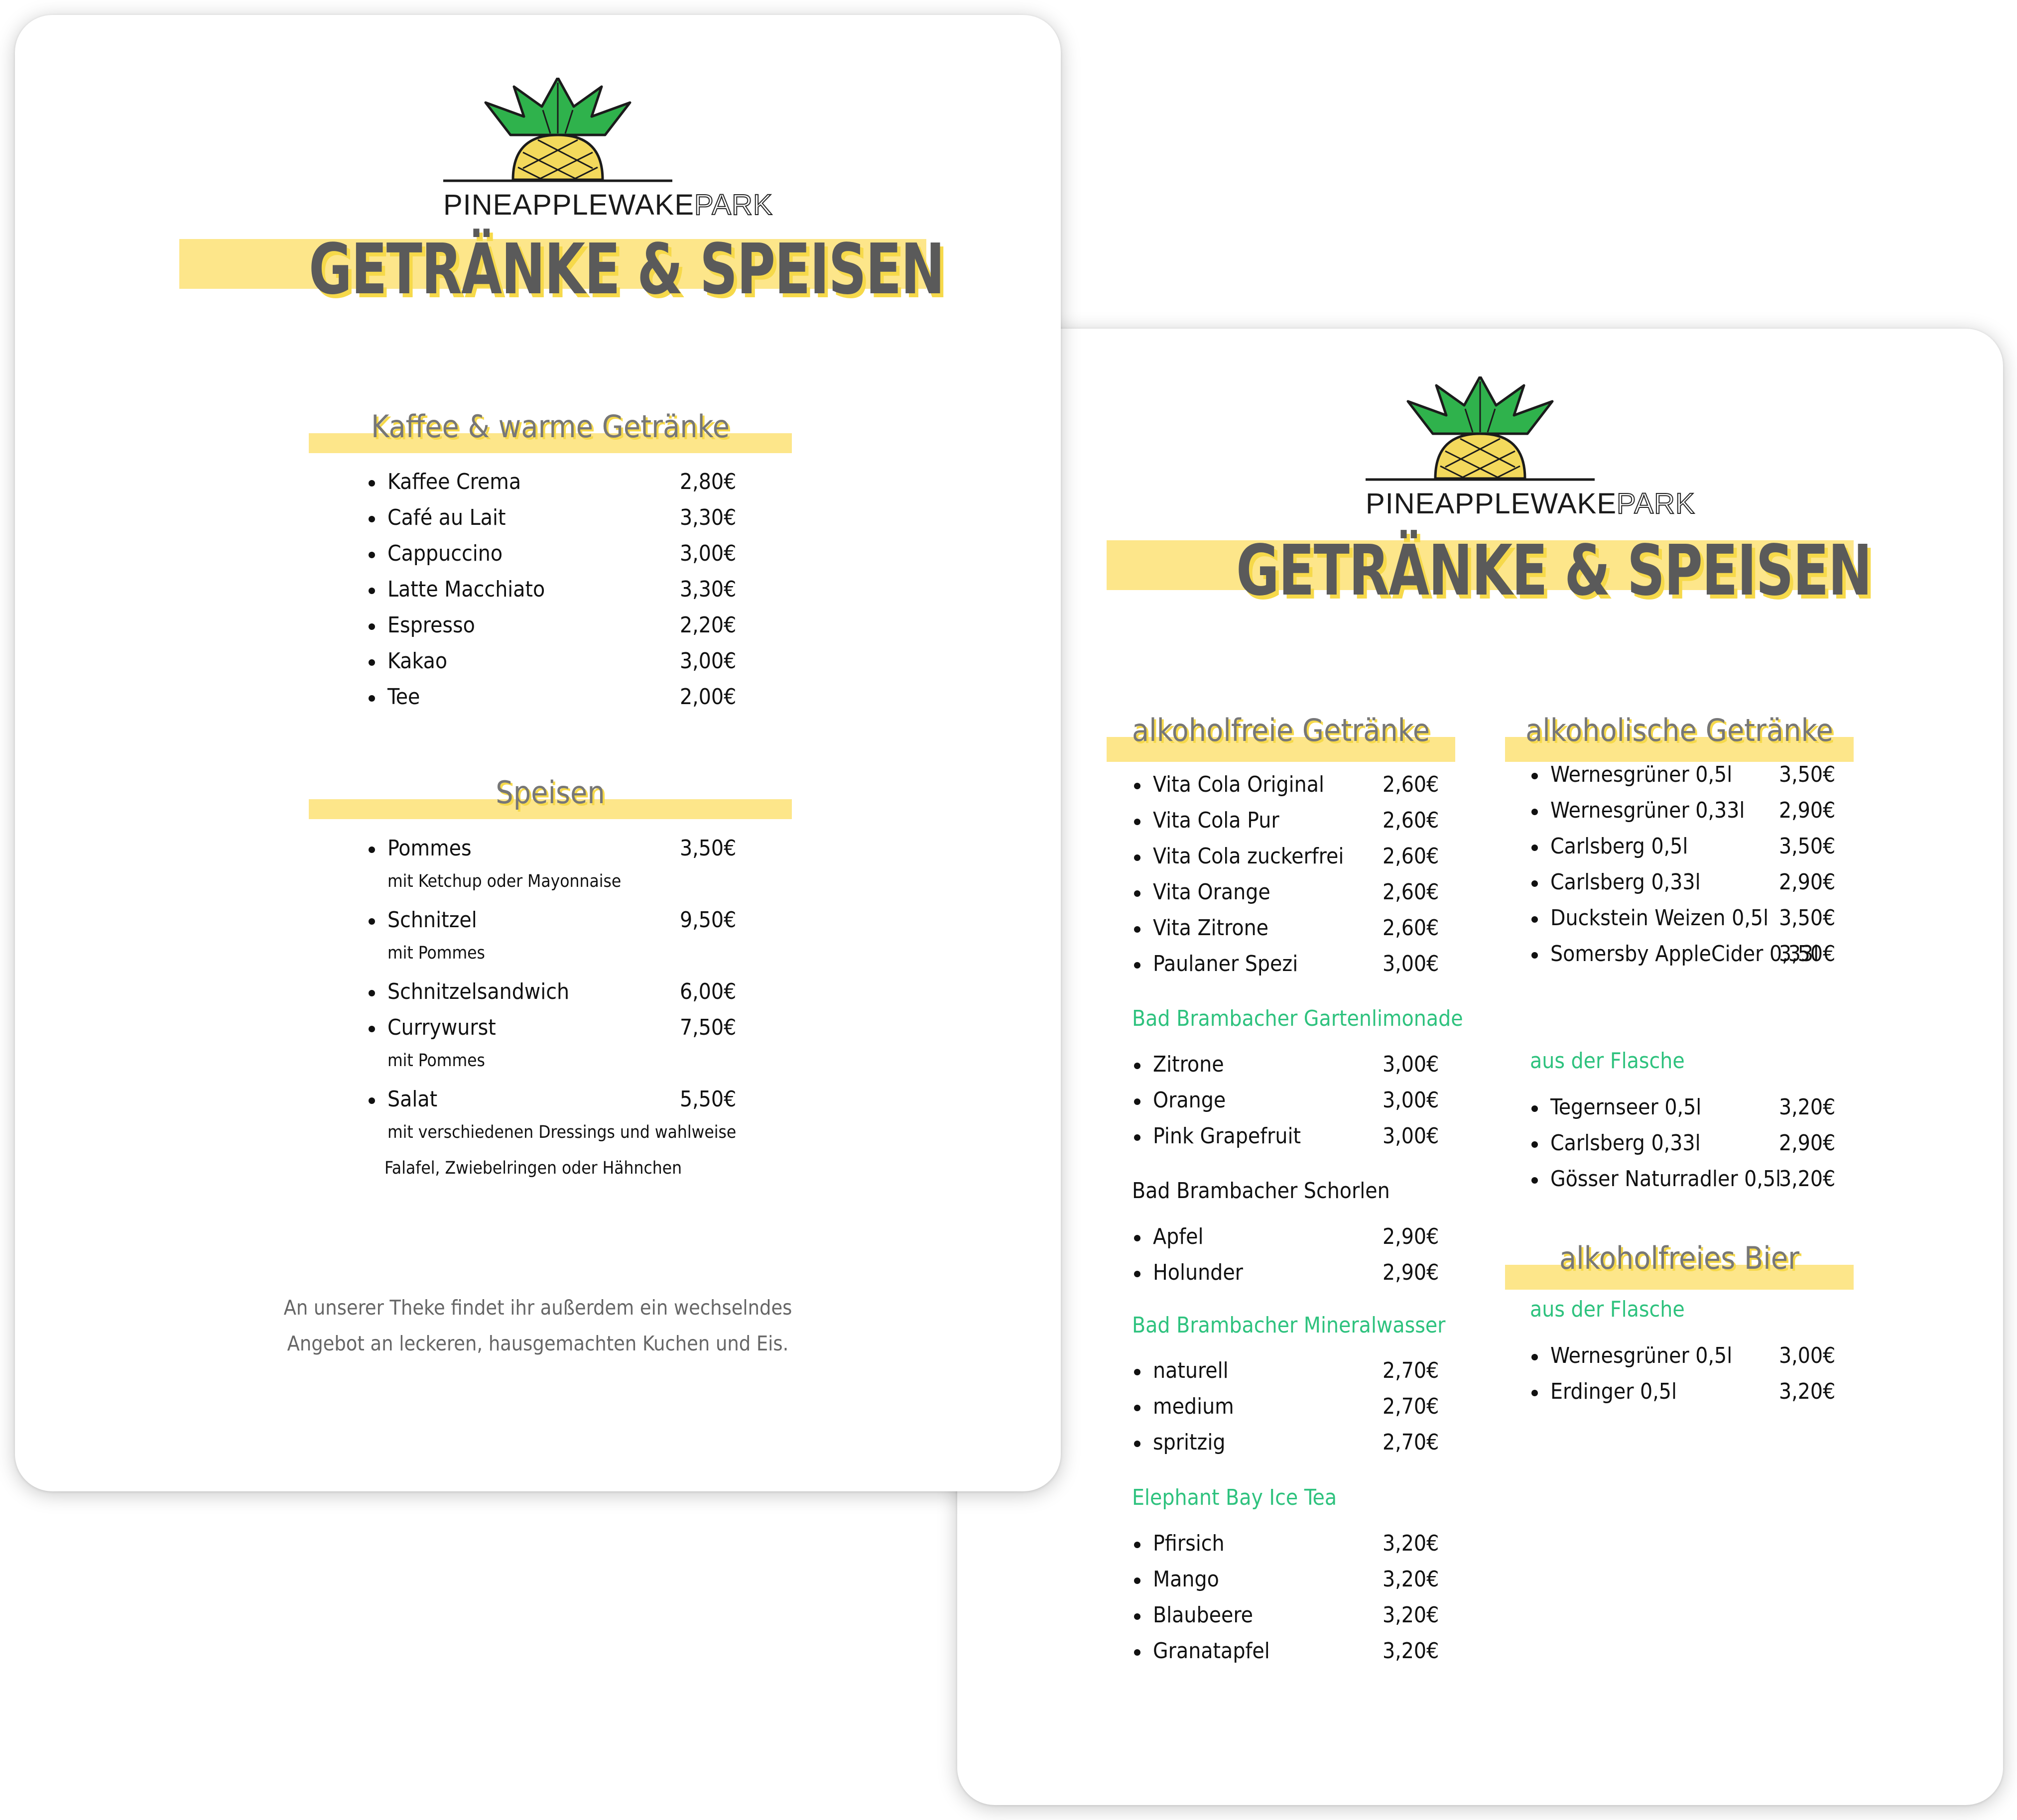 The height and width of the screenshot is (1820, 2017). I want to click on brand-name: PINEAPPLEWAKEPARK, so click(608, 205).